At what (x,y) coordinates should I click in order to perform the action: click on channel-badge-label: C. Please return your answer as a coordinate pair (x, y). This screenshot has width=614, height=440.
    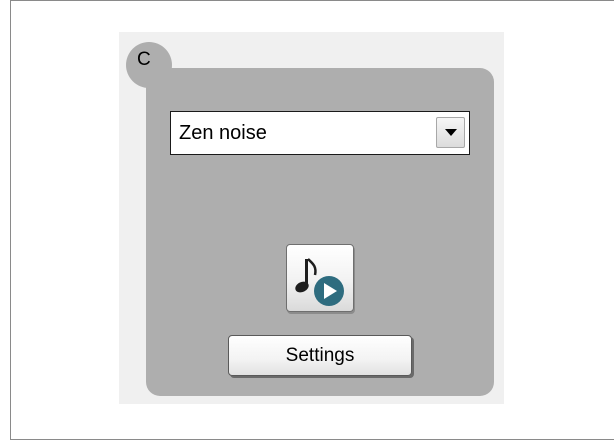
    Looking at the image, I should click on (144, 59).